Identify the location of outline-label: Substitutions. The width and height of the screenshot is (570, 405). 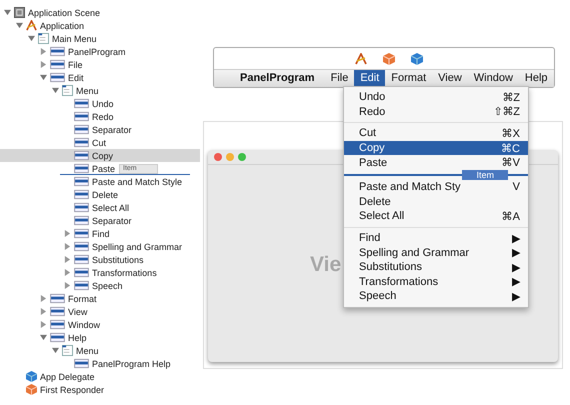
(118, 259).